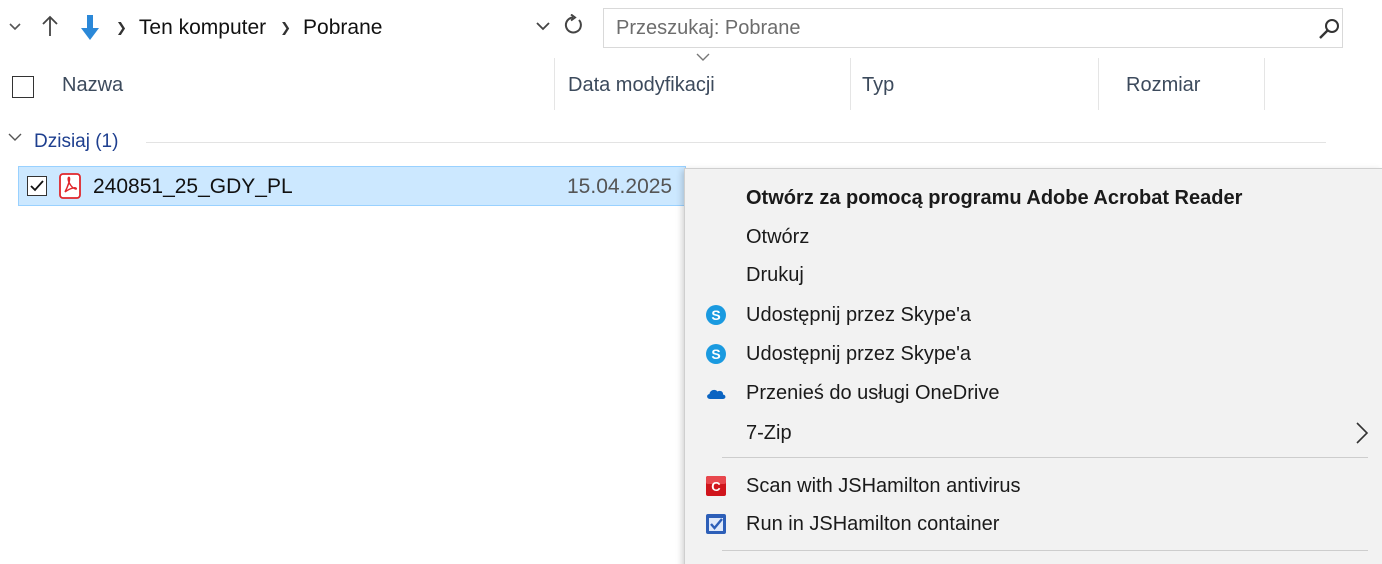  I want to click on menu-item-run-jshamilton-container: Run in JSHamilton container, so click(1033, 524).